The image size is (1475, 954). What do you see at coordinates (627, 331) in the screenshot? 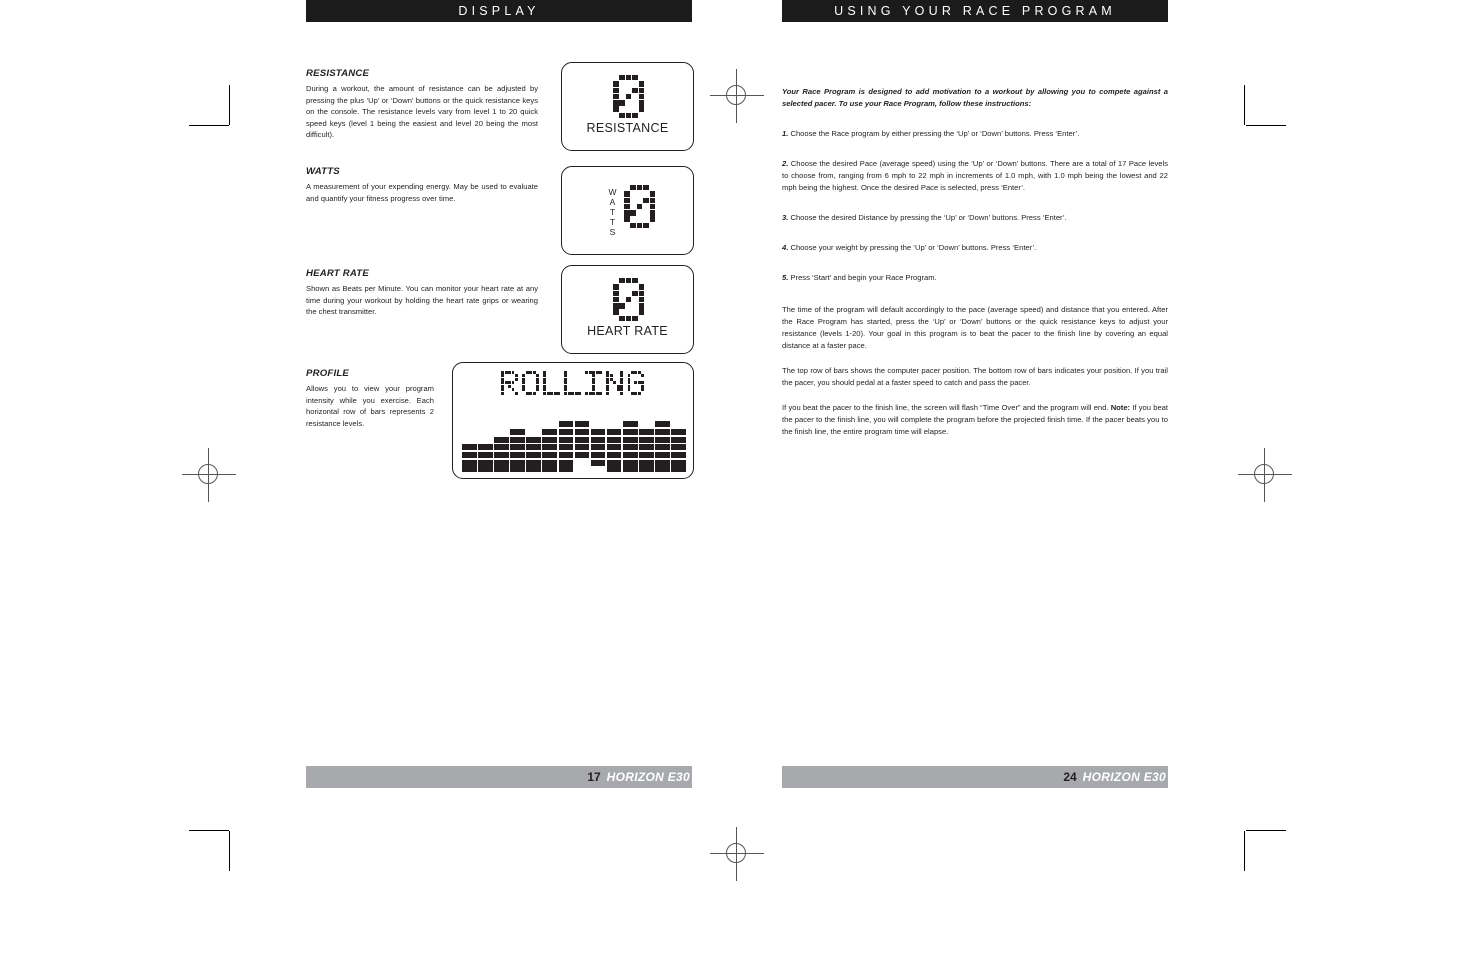
I see `heart-rate-panel-label: HEART RATE` at bounding box center [627, 331].